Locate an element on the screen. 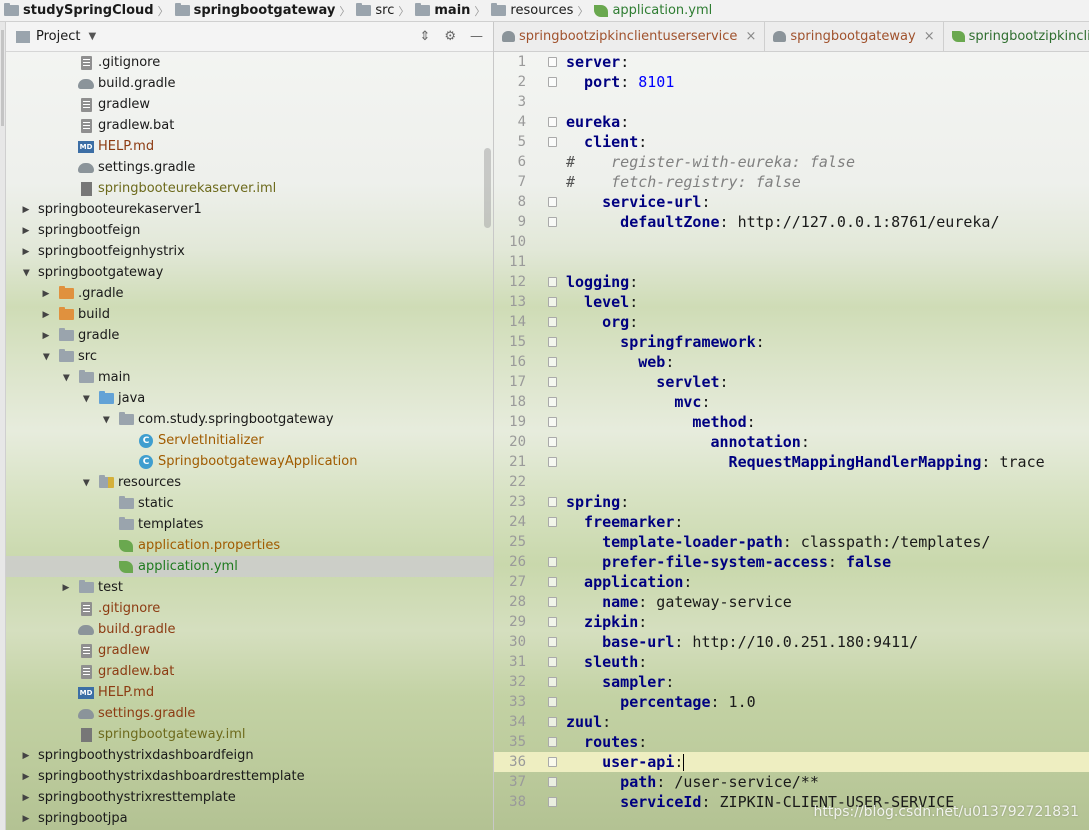  code-line: 14 org: is located at coordinates (791, 322).